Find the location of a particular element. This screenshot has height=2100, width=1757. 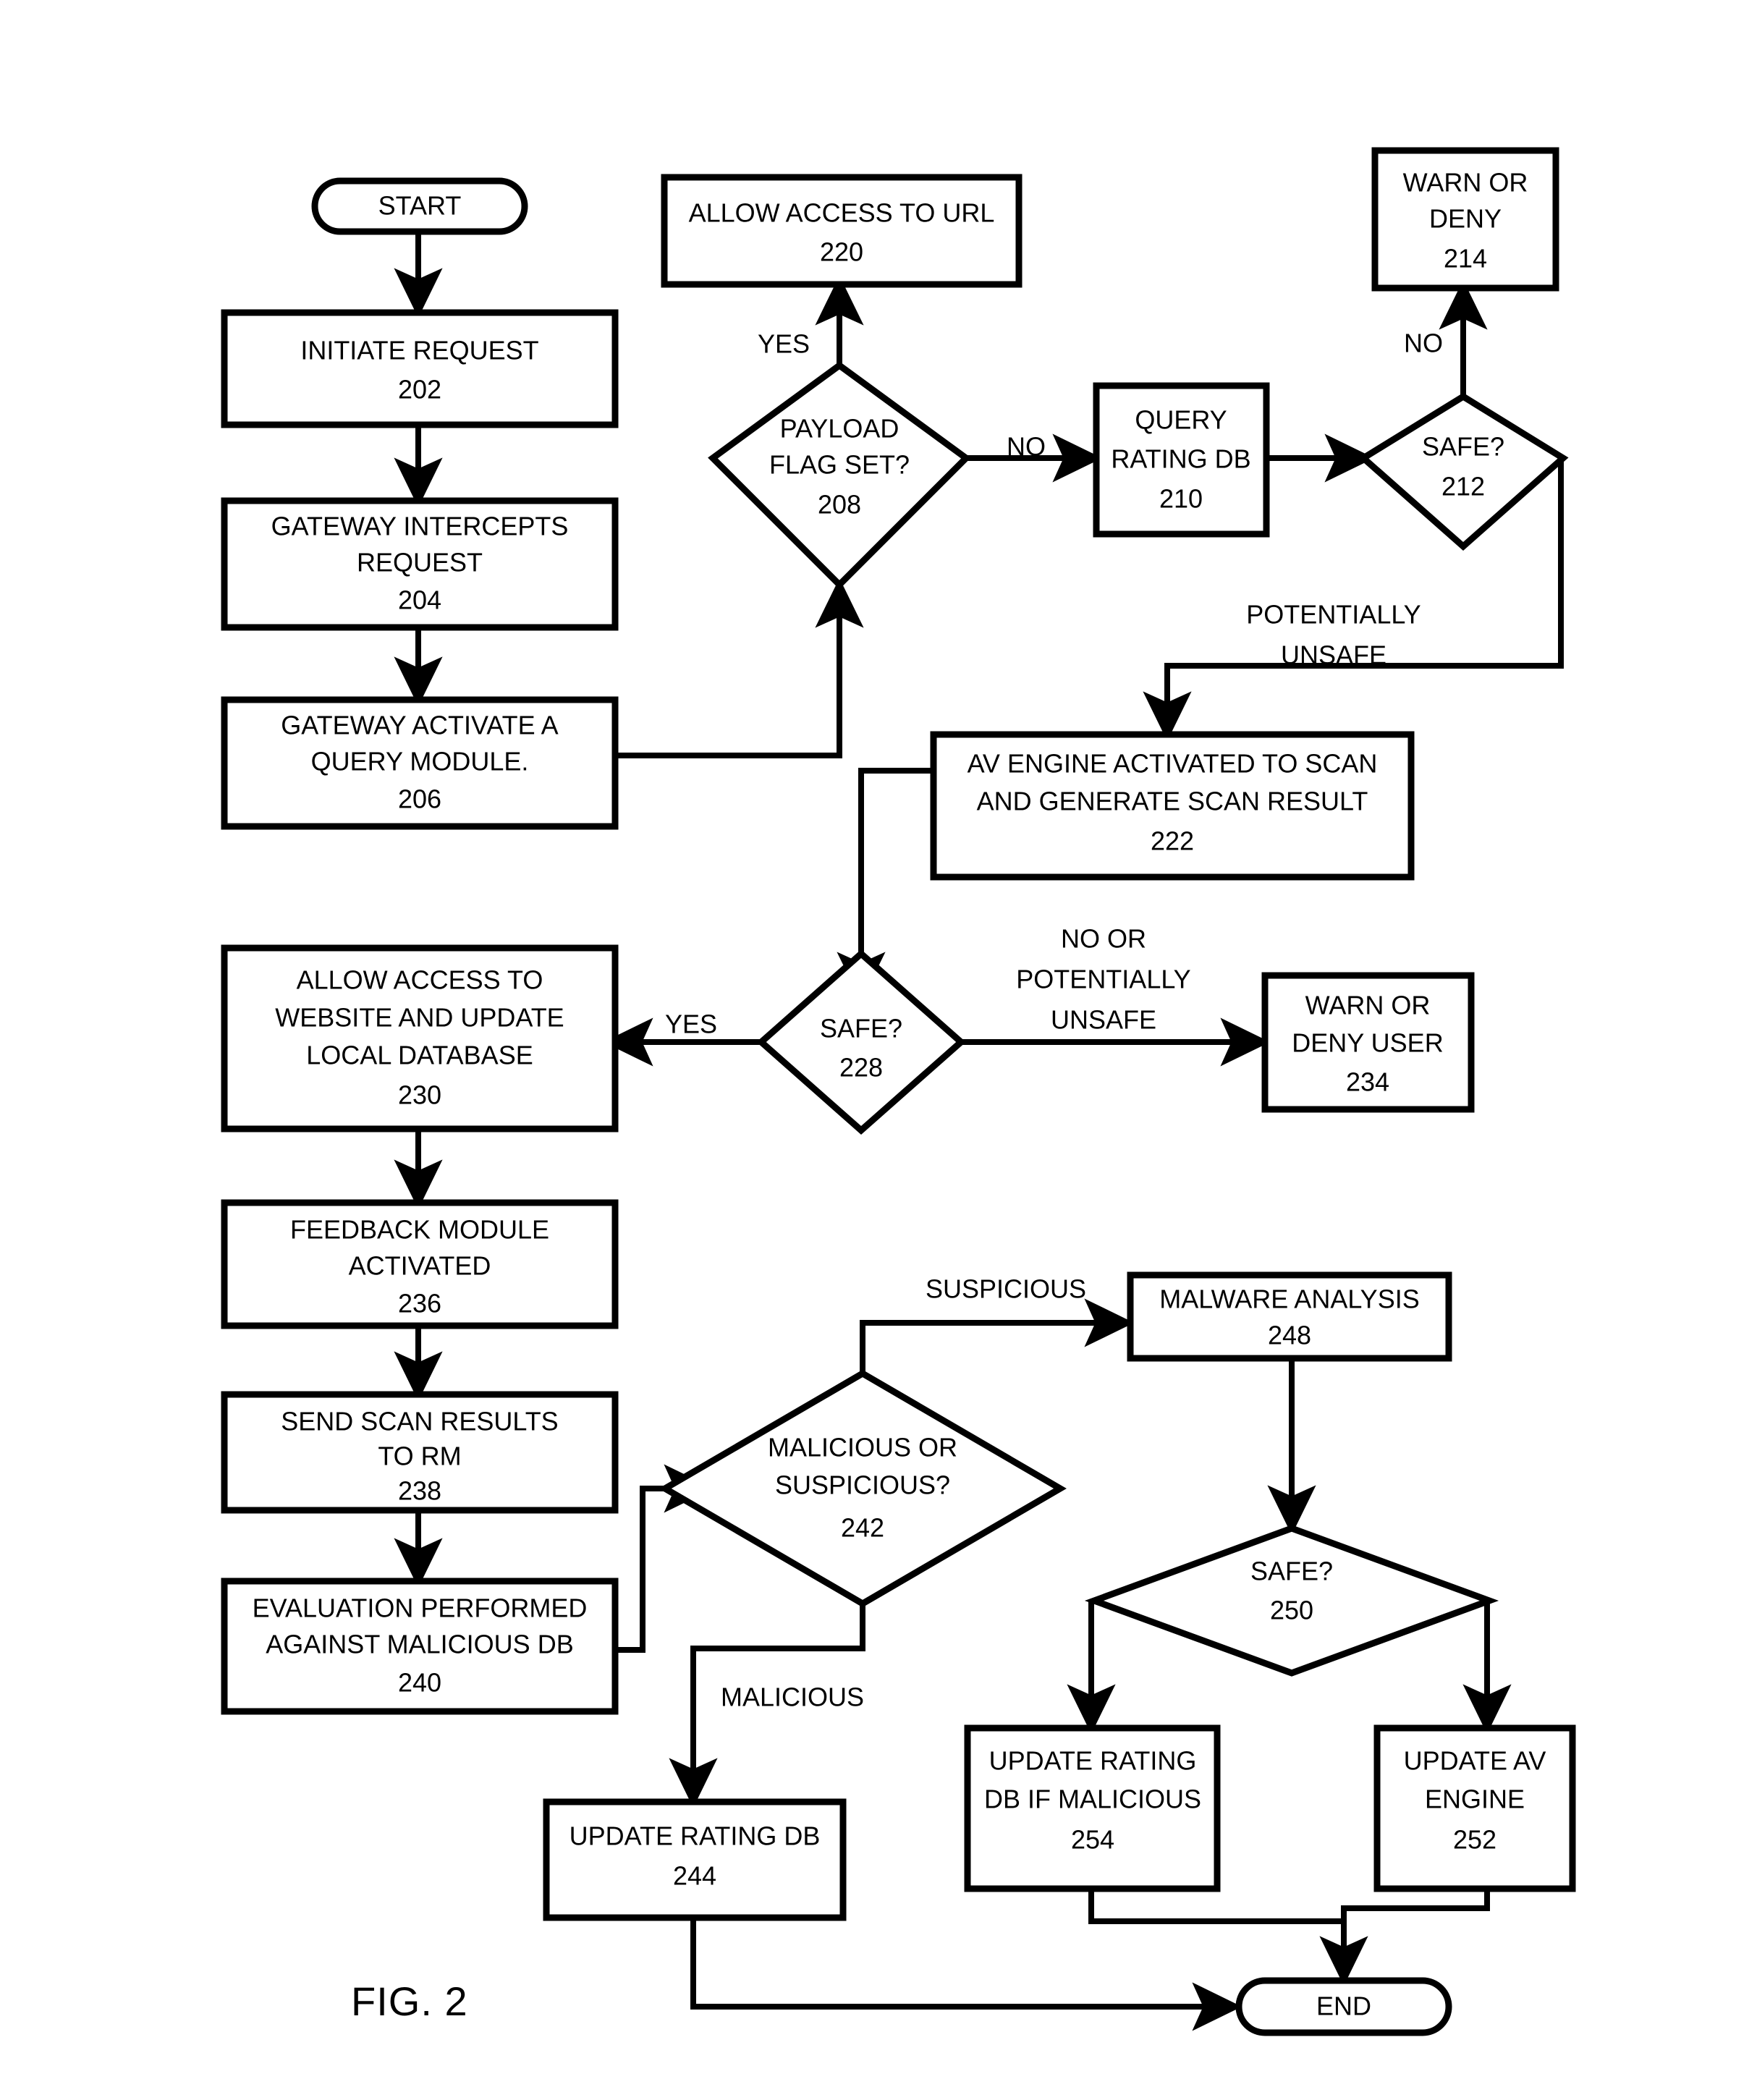

edge-252-merge-stub is located at coordinates (1348, 1879).